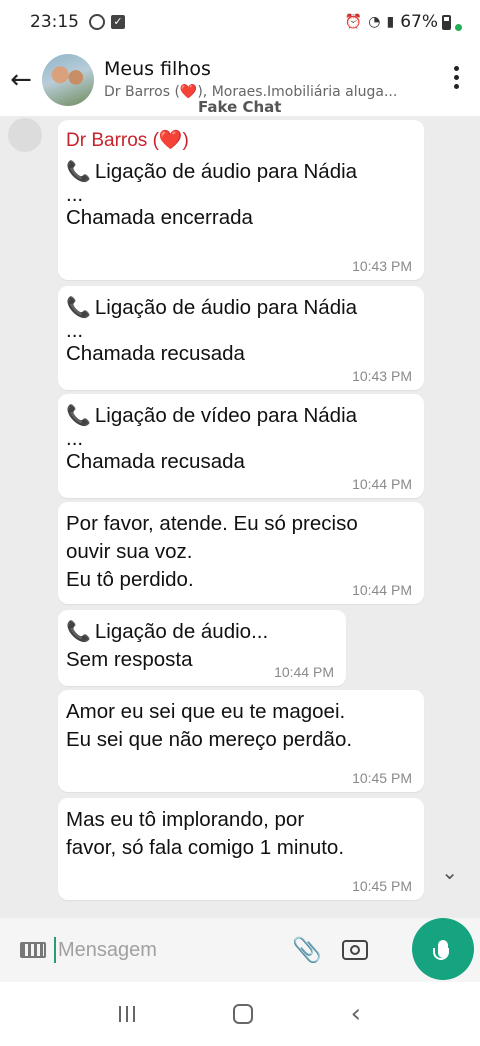  Describe the element at coordinates (209, 739) in the screenshot. I see `message-text: Eu sei que não mereço perdão.` at that location.